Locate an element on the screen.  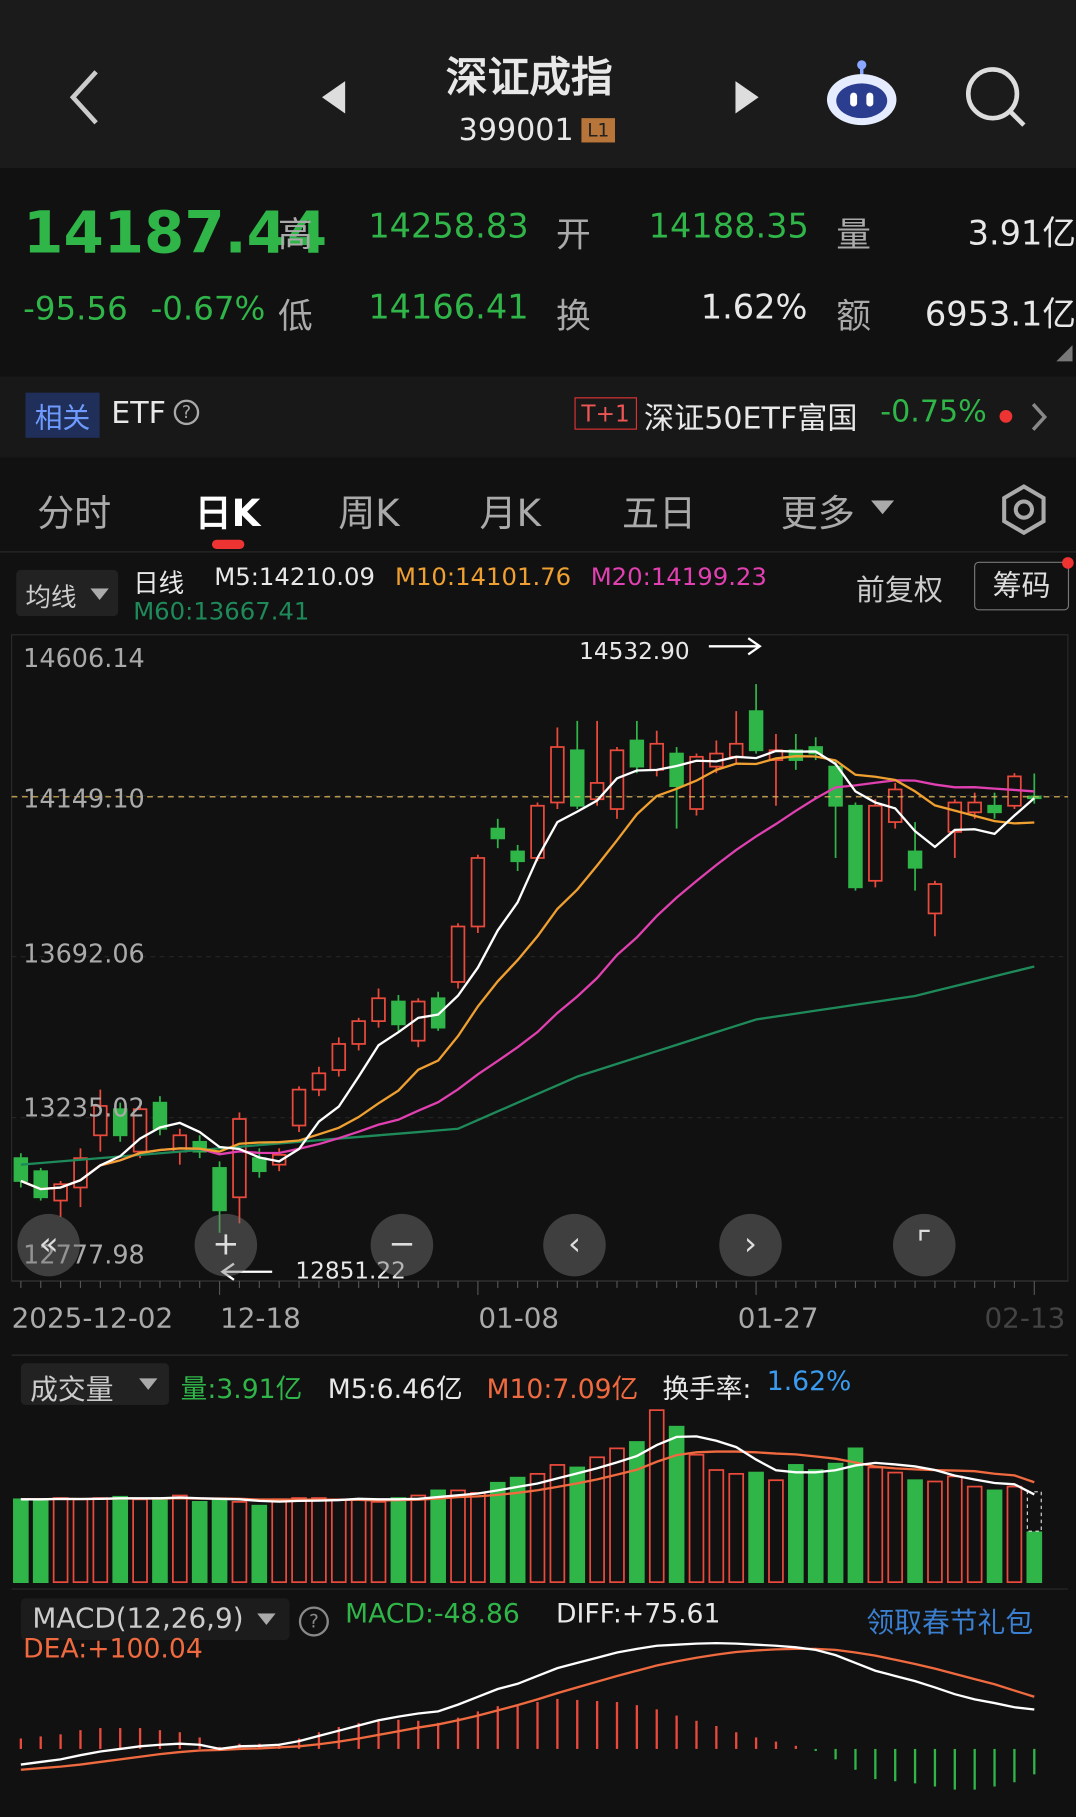
turnover-rate-value: 1.62% is located at coordinates (809, 1381).